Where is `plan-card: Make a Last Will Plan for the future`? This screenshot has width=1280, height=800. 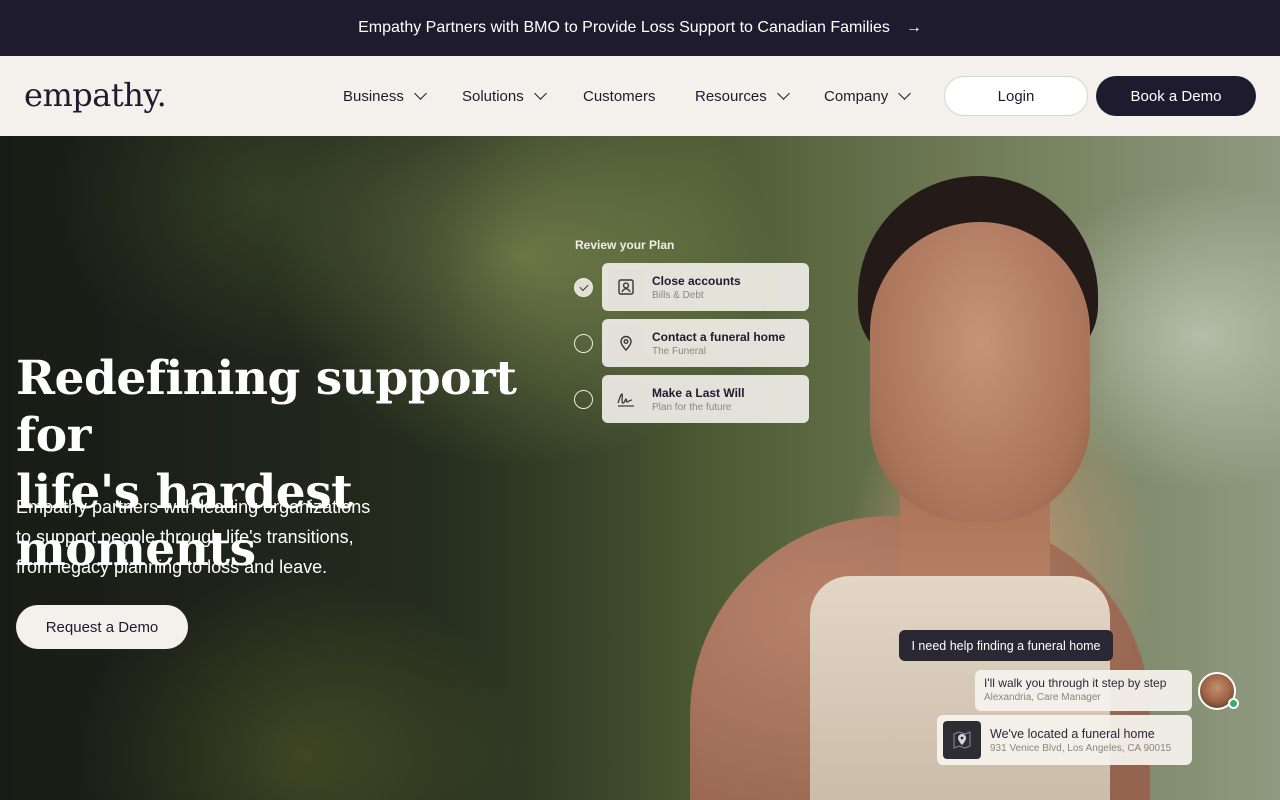 plan-card: Make a Last Will Plan for the future is located at coordinates (705, 399).